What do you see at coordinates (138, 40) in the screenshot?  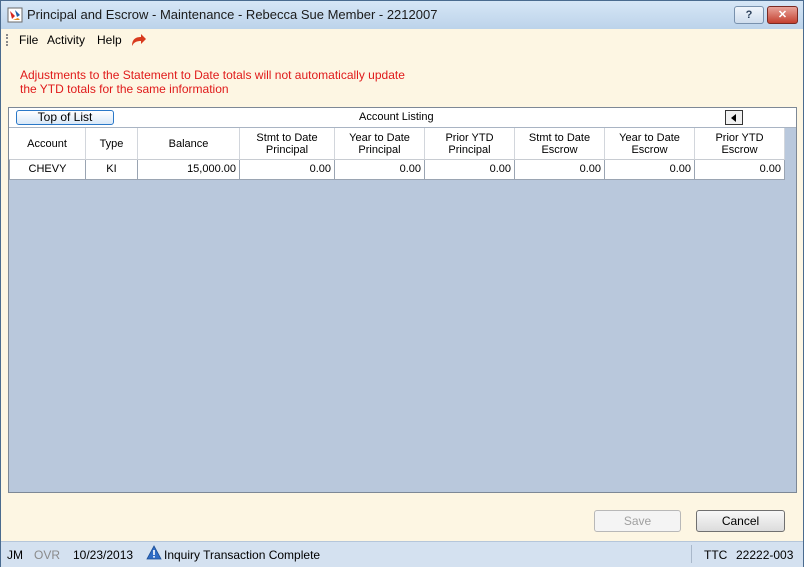 I see `redo-arrow-icon` at bounding box center [138, 40].